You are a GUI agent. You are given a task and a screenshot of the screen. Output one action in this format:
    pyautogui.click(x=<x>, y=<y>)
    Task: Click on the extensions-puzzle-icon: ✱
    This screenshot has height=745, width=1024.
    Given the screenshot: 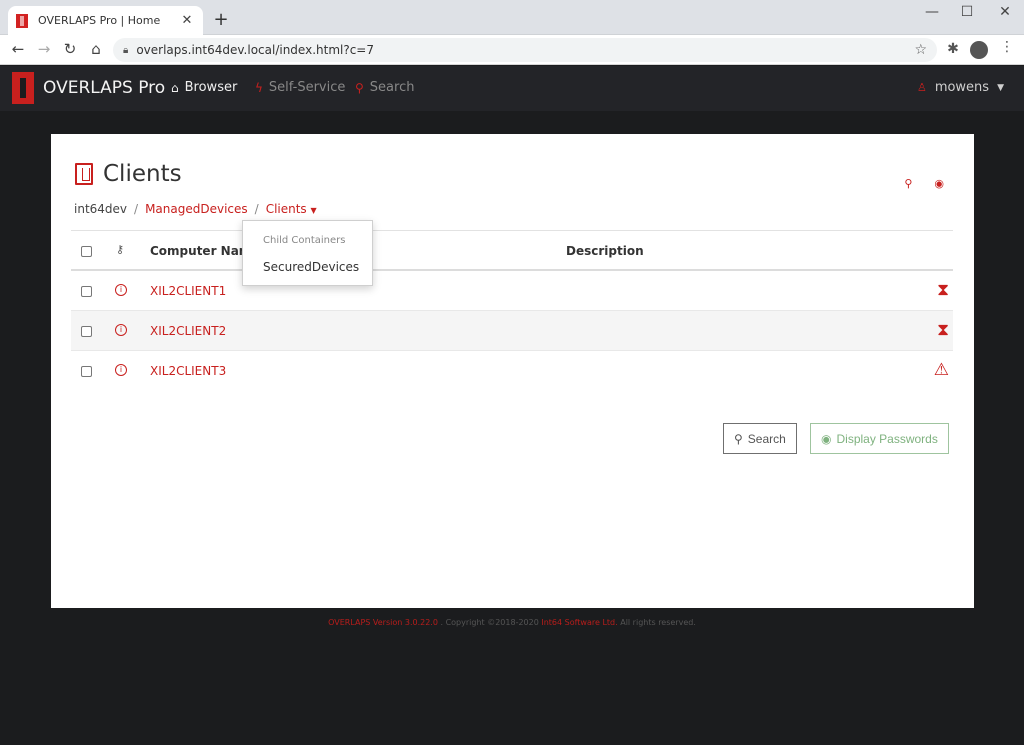 What is the action you would take?
    pyautogui.click(x=953, y=49)
    